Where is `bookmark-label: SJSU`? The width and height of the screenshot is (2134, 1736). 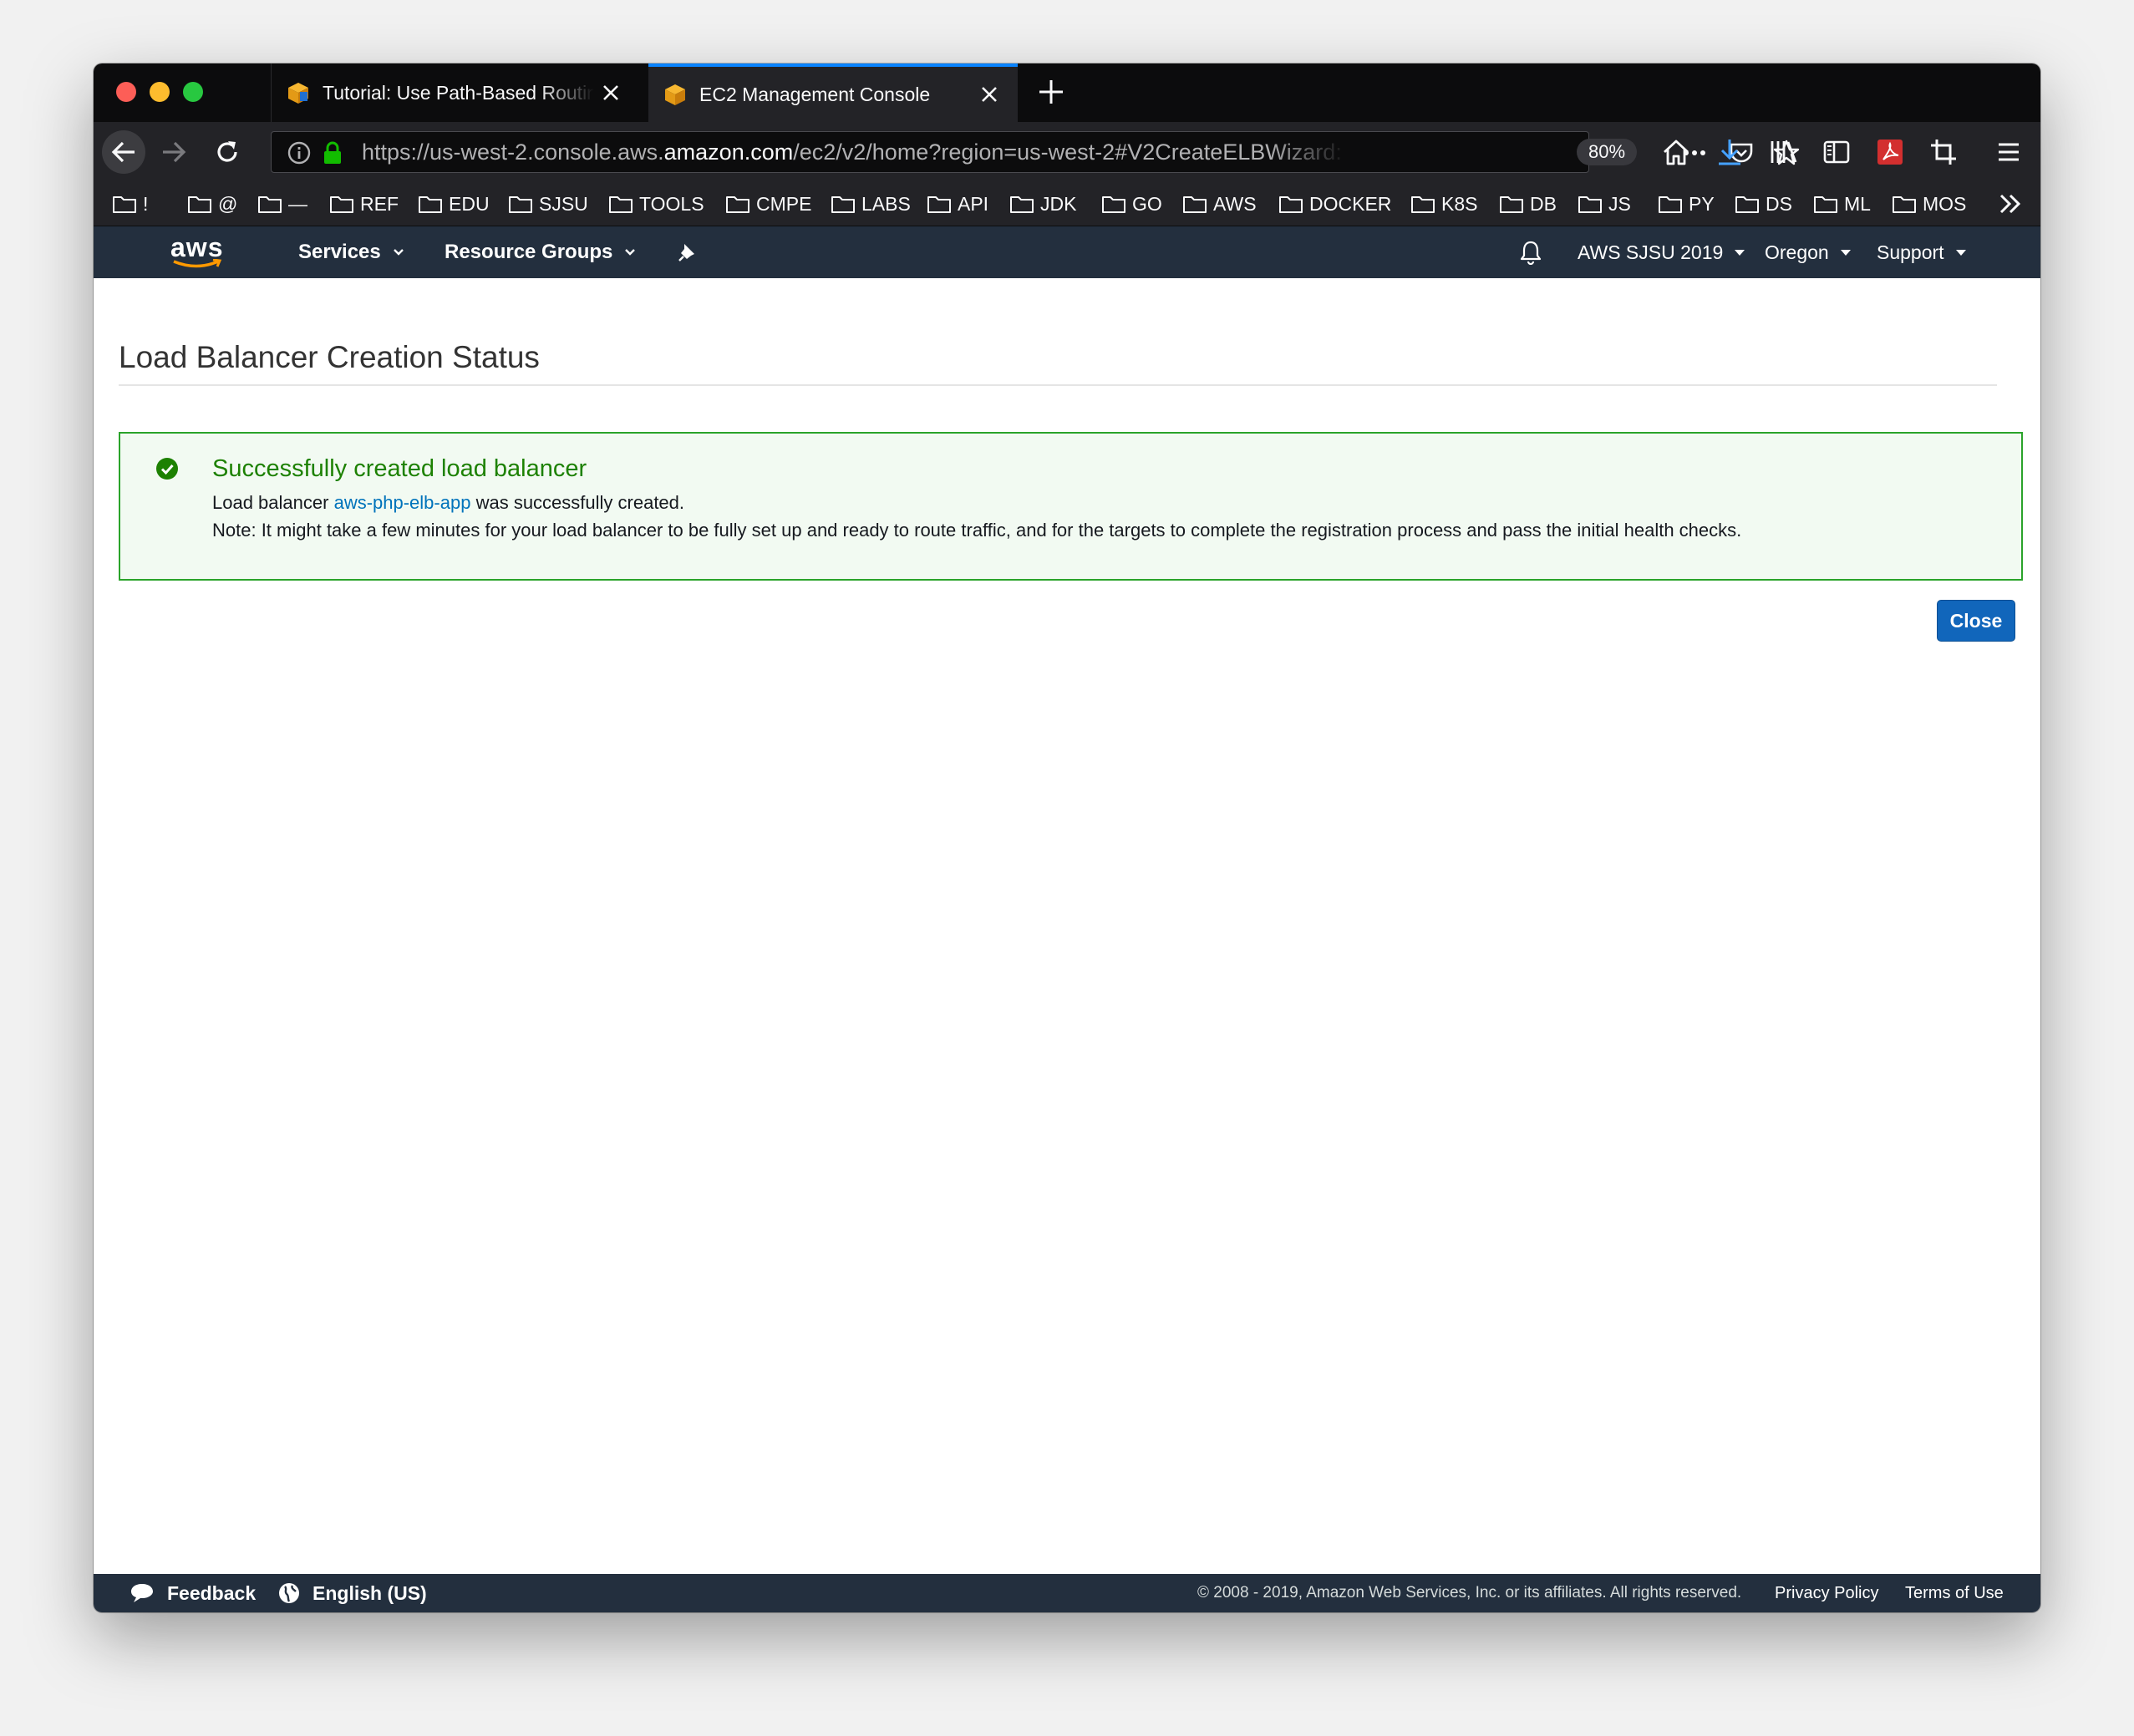
bookmark-label: SJSU is located at coordinates (564, 203).